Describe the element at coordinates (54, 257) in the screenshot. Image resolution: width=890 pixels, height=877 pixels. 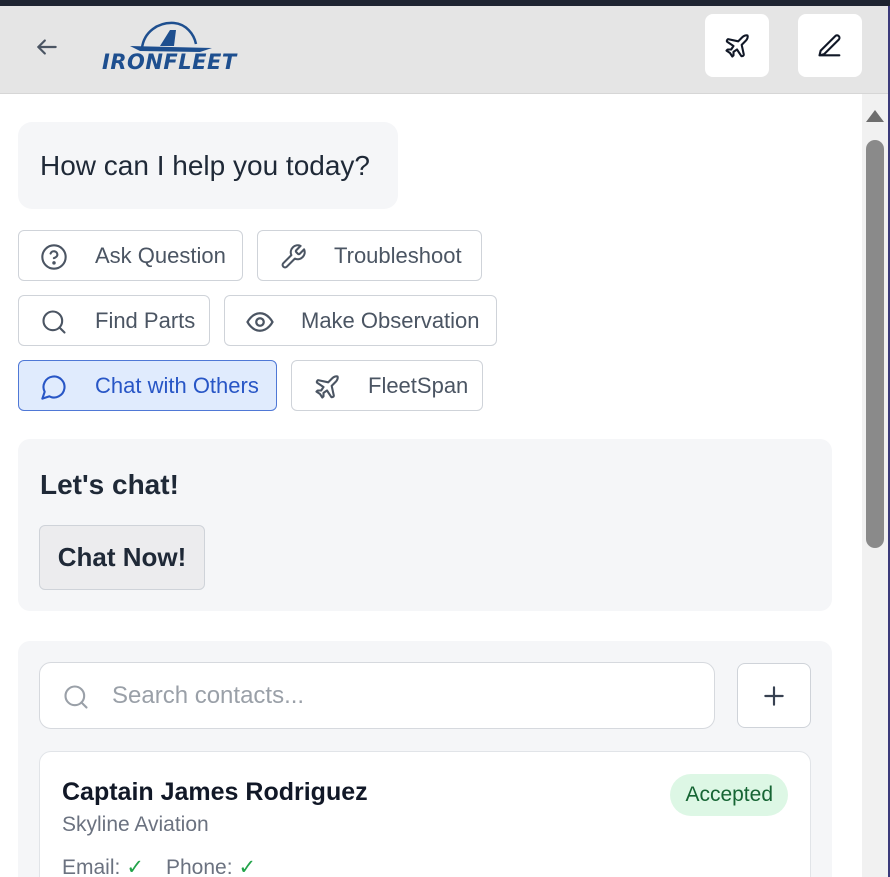
I see `question-circle-icon` at that location.